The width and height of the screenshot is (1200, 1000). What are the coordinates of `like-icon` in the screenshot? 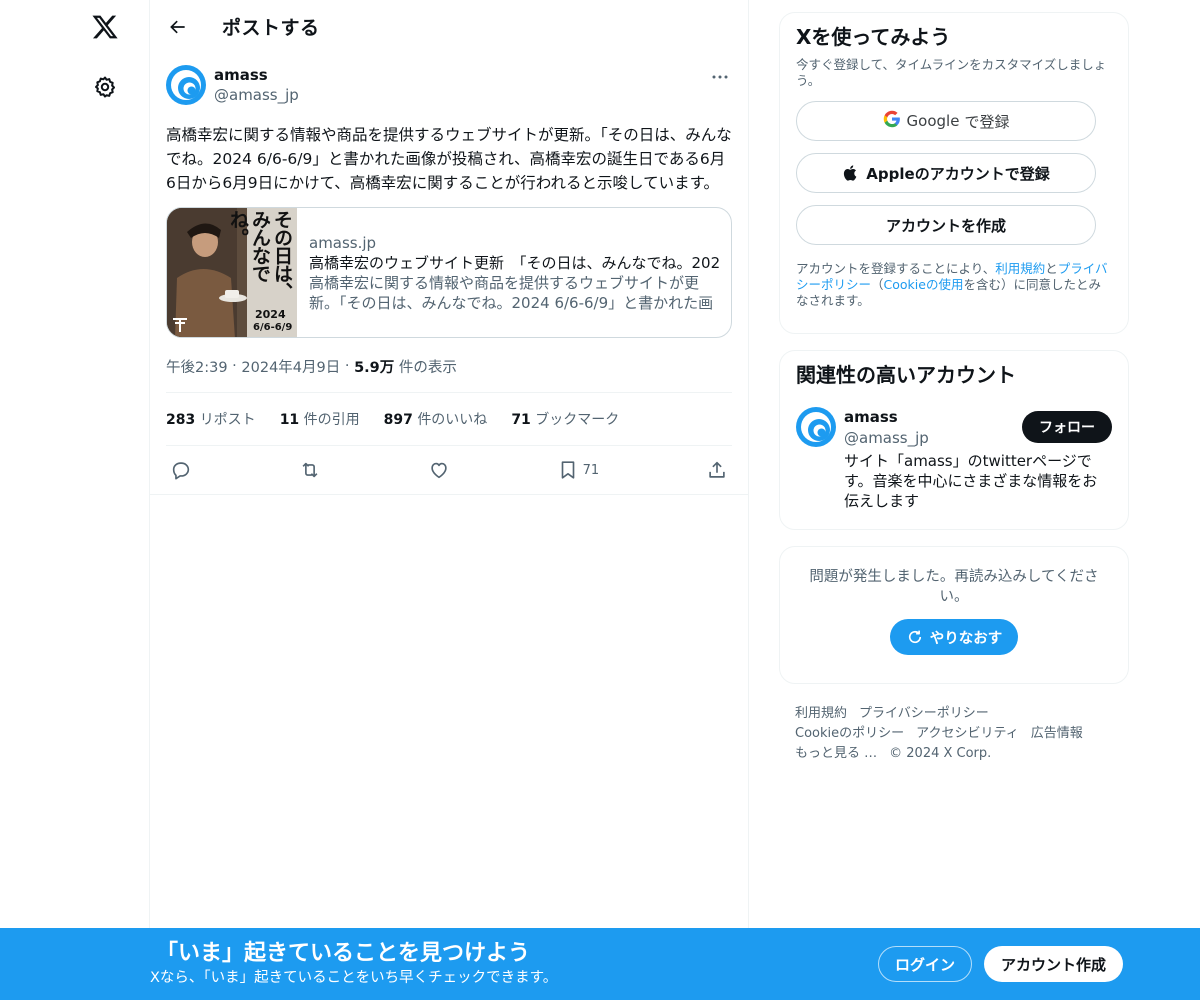 It's located at (439, 470).